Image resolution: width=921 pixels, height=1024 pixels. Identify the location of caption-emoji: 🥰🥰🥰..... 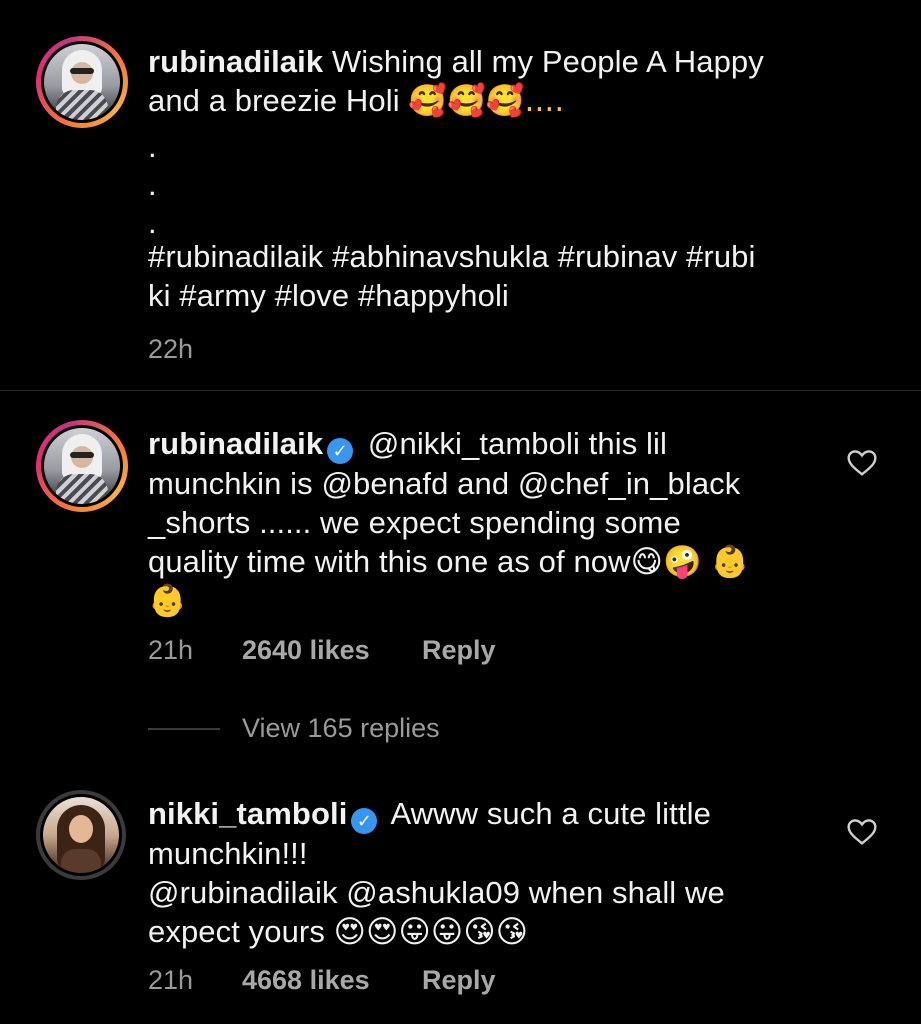
(486, 101).